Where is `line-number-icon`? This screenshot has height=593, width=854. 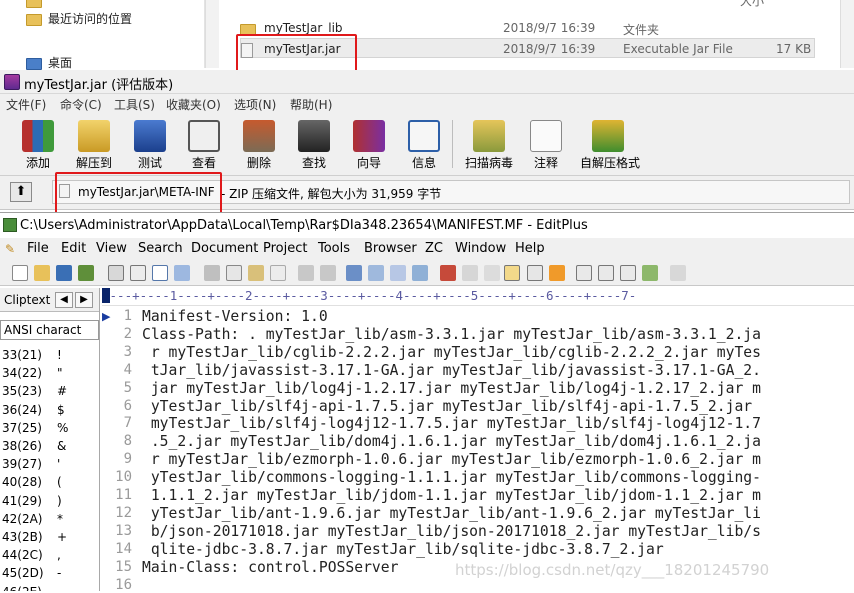 line-number-icon is located at coordinates (512, 273).